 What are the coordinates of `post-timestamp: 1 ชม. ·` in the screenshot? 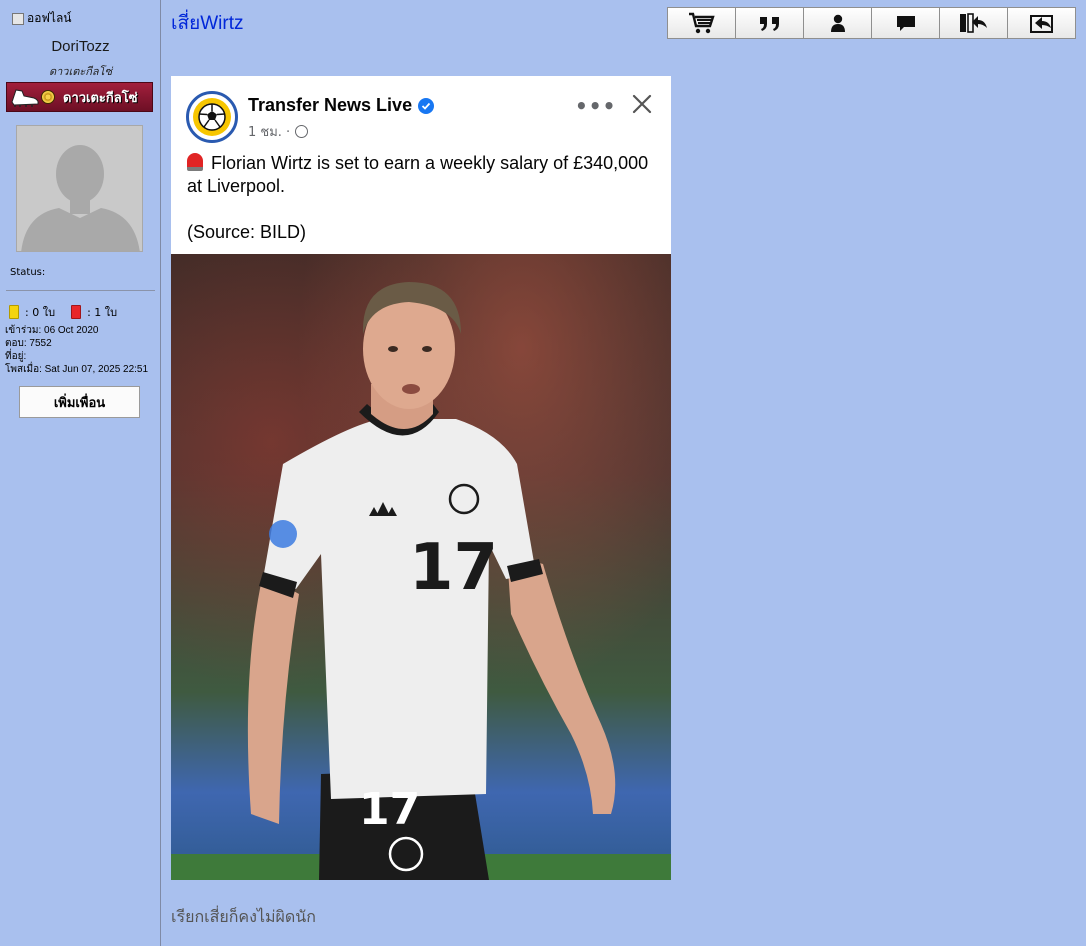 It's located at (278, 131).